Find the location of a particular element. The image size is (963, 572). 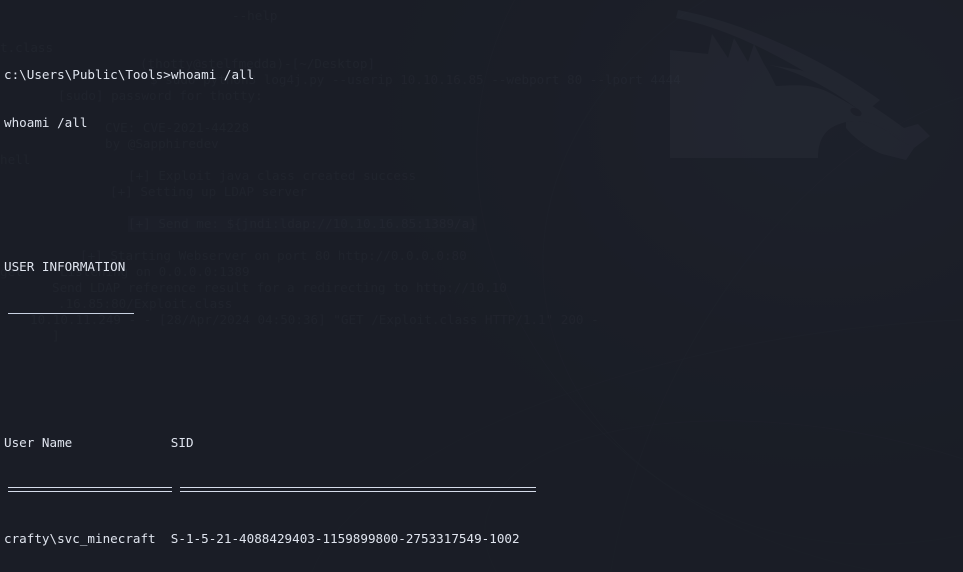

prompt-command: whoami /all is located at coordinates (212, 74).